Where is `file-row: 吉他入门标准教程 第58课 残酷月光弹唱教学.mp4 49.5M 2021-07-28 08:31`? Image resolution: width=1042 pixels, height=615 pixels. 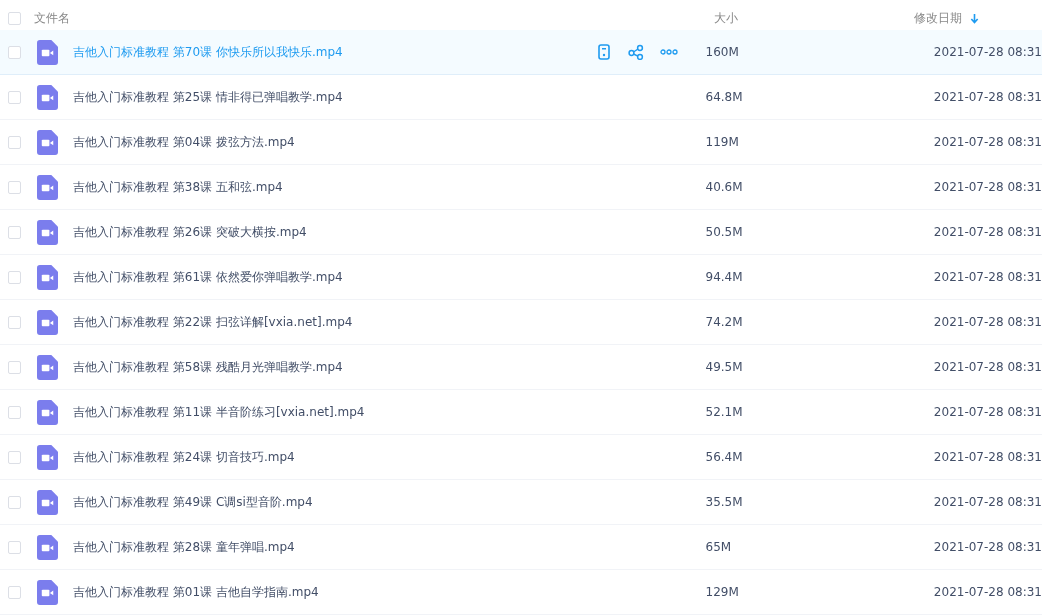
file-row: 吉他入门标准教程 第58课 残酷月光弹唱教学.mp4 49.5M 2021-07-28 08:31 is located at coordinates (521, 367).